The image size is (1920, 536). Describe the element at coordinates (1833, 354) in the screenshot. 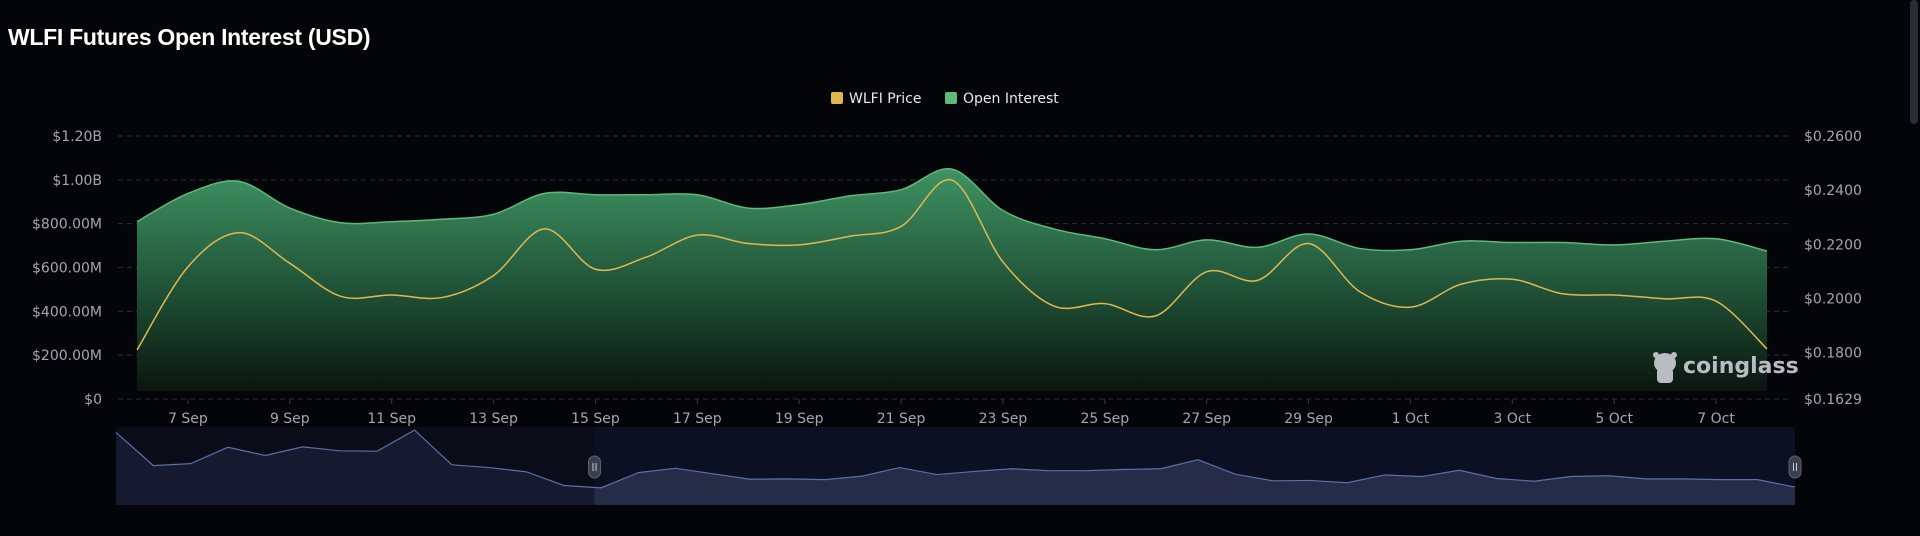

I see `right-tick-label: $0.1800` at that location.